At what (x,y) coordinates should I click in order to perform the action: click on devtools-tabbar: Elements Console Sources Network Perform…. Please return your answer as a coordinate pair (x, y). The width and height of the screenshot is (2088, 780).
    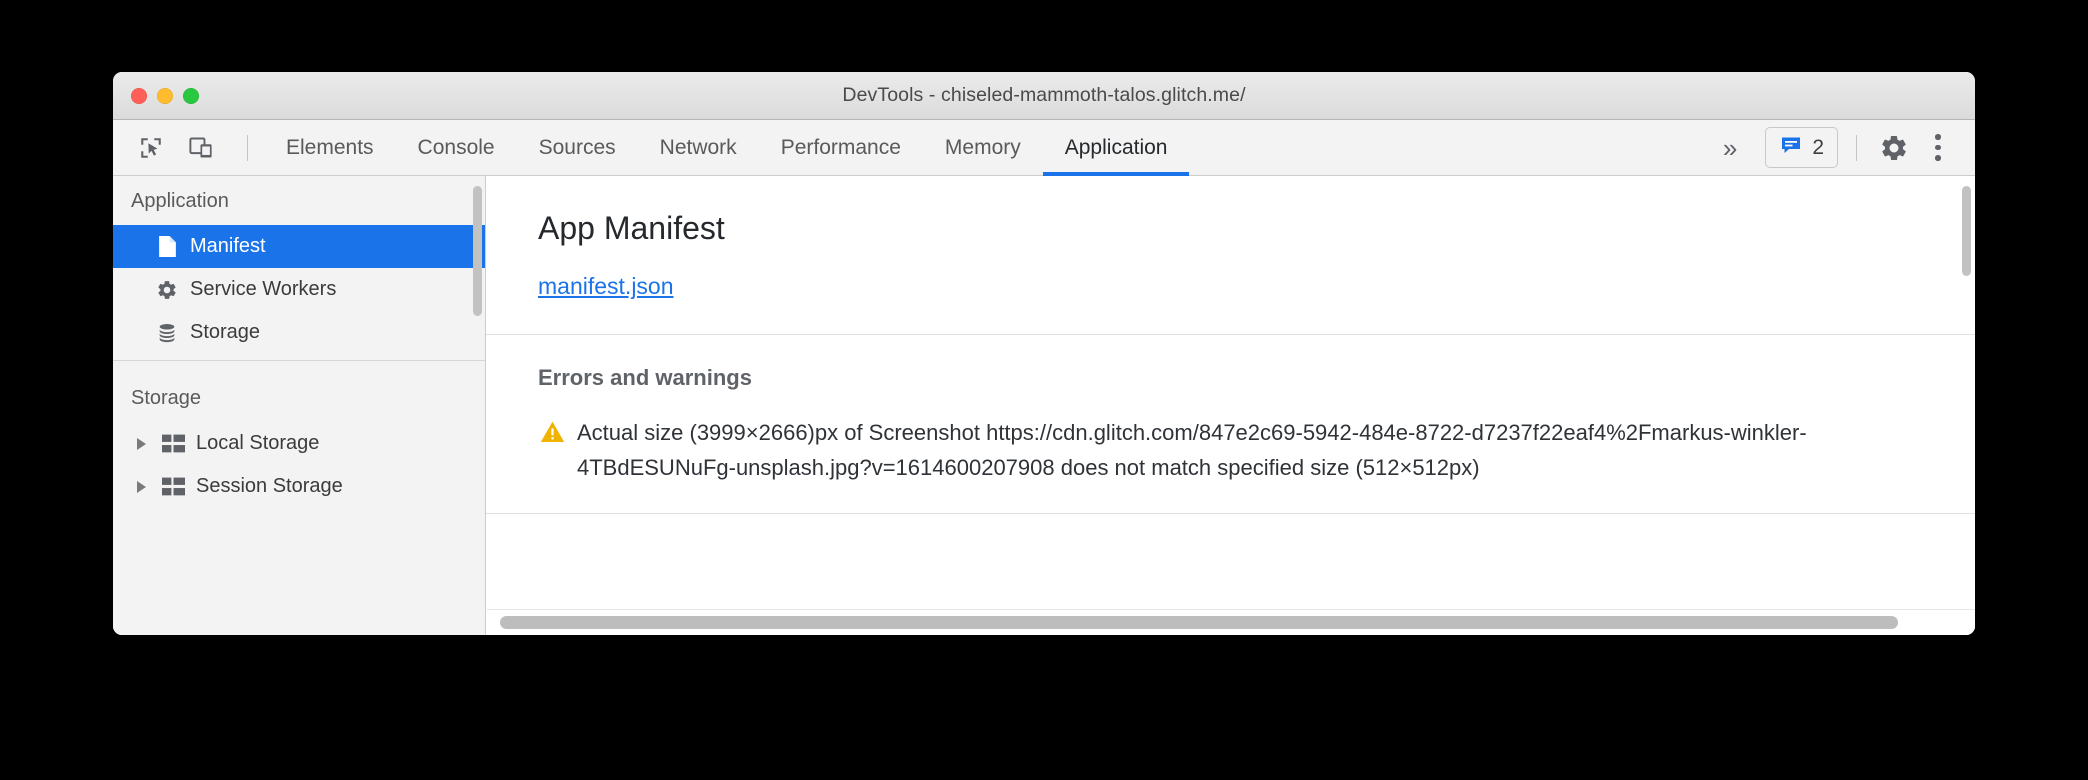
    Looking at the image, I should click on (1044, 148).